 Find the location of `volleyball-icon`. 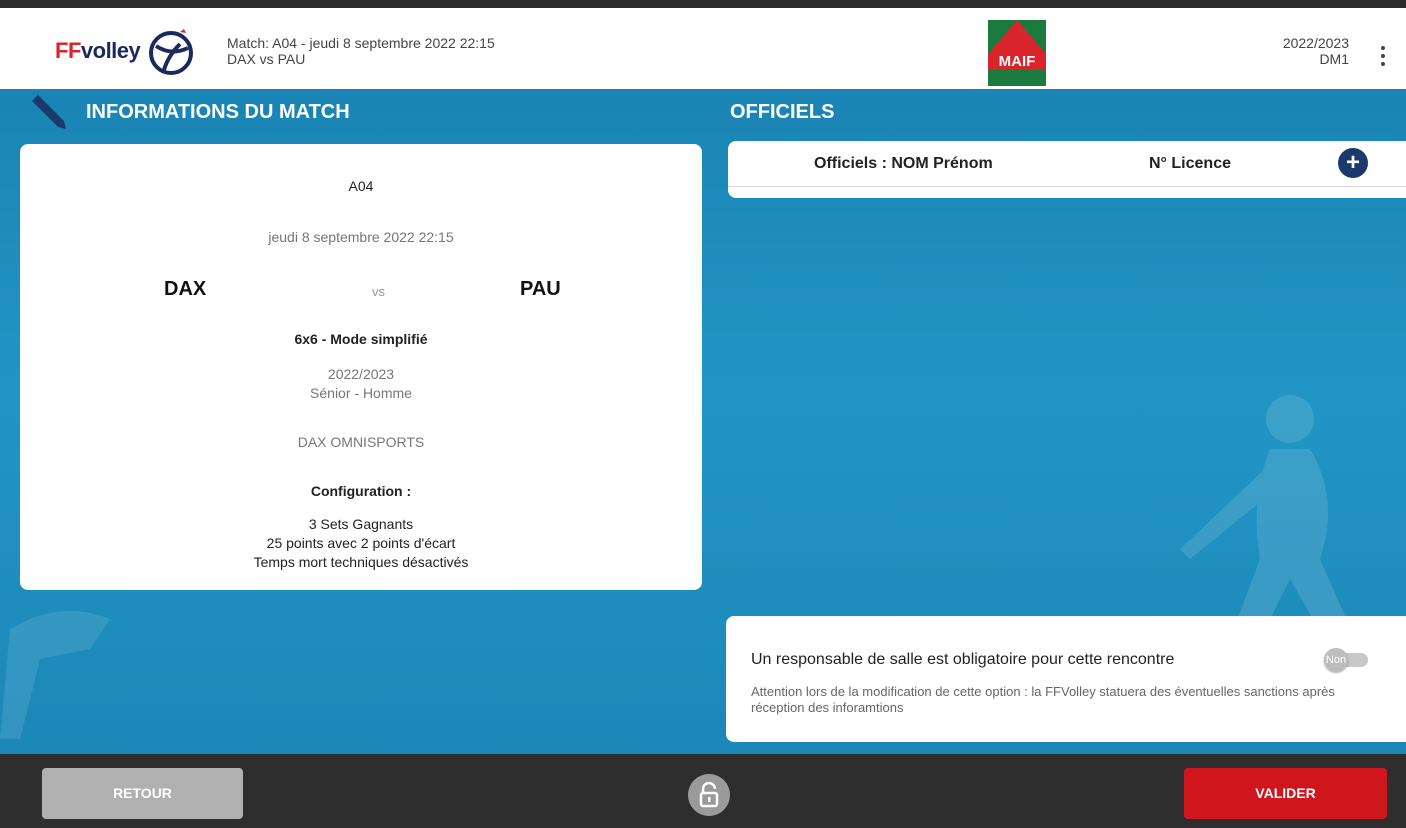

volleyball-icon is located at coordinates (171, 52).